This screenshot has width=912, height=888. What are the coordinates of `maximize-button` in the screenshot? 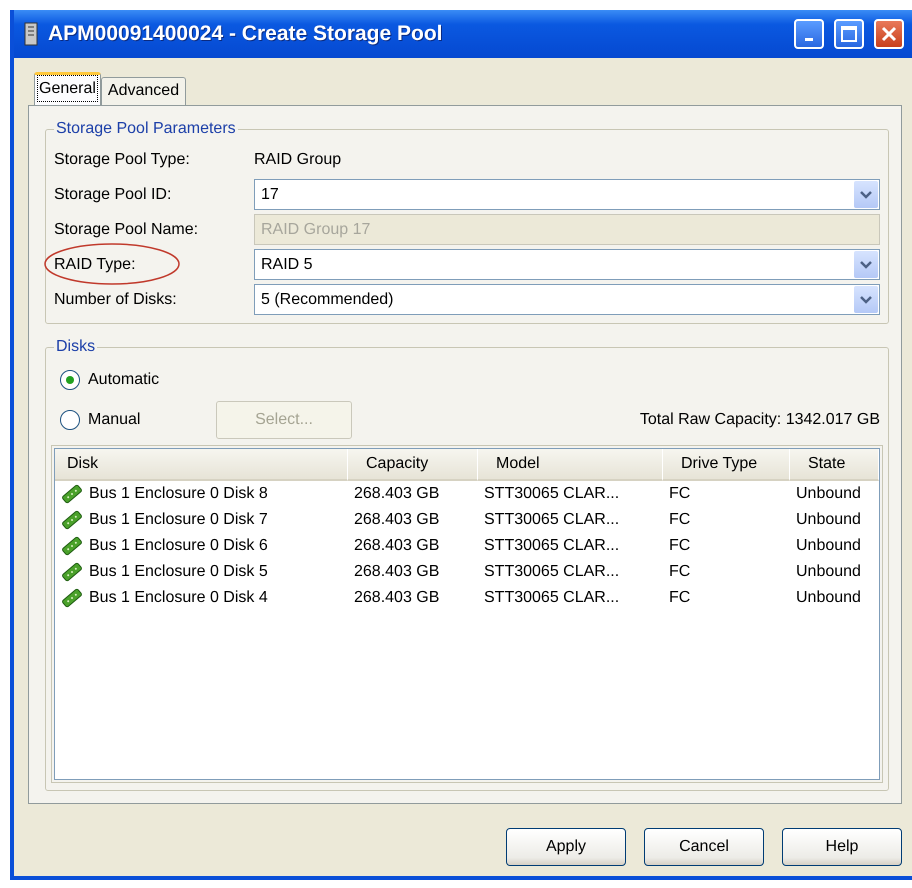 It's located at (849, 34).